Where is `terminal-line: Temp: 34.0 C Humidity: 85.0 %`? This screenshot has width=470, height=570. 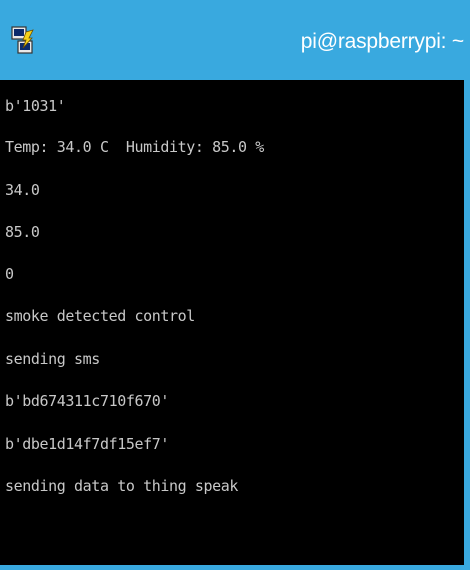
terminal-line: Temp: 34.0 C Humidity: 85.0 % is located at coordinates (134, 147).